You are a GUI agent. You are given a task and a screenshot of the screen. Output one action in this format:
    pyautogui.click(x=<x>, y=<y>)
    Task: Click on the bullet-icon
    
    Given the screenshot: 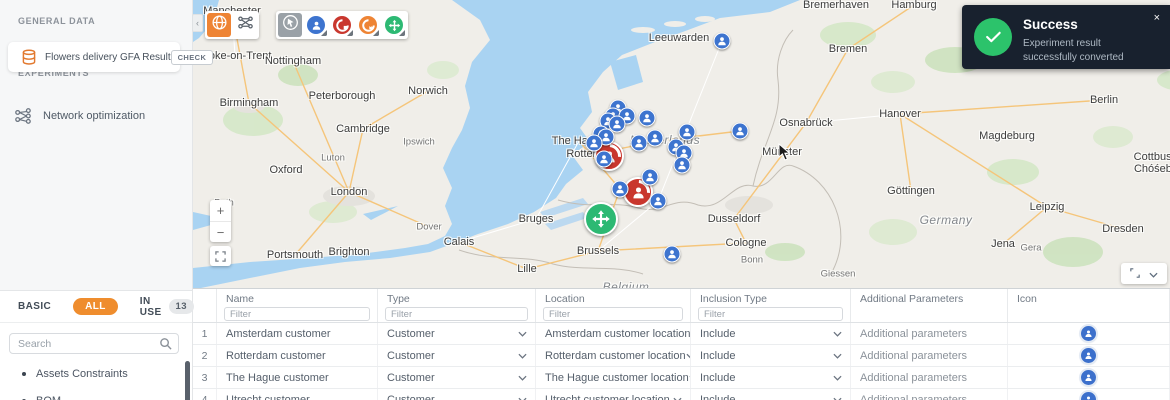 What is the action you would take?
    pyautogui.click(x=24, y=373)
    